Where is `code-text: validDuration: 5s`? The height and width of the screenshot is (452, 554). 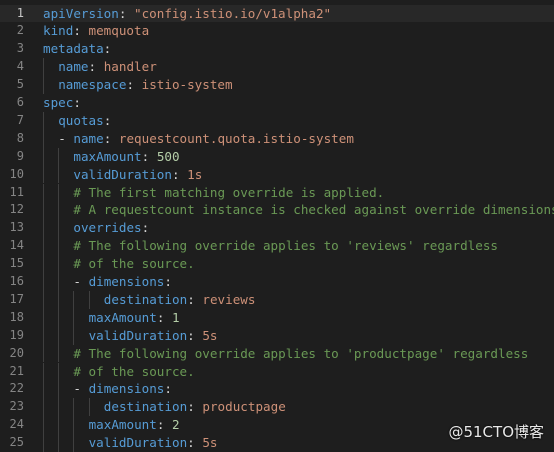 code-text: validDuration: 5s is located at coordinates (153, 336).